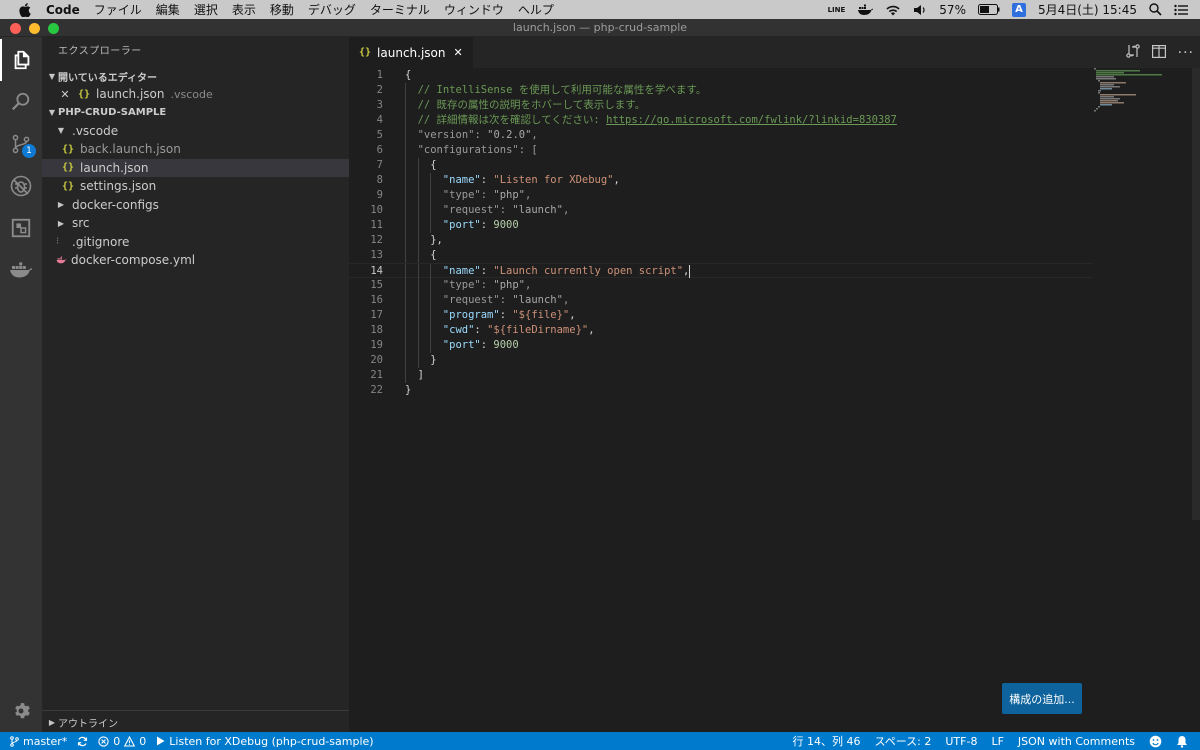 Image resolution: width=1200 pixels, height=750 pixels. What do you see at coordinates (366, 135) in the screenshot?
I see `line-number: 5` at bounding box center [366, 135].